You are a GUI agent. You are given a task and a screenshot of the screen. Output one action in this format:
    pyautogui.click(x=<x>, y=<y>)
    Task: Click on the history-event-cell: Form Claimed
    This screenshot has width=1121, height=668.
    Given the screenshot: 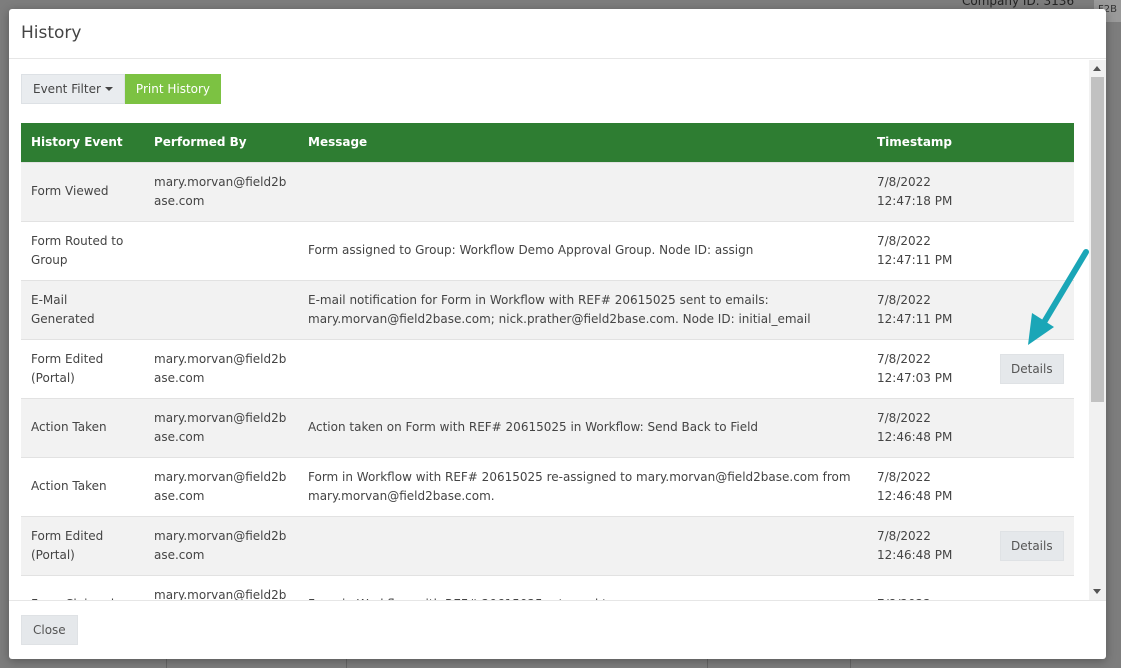 What is the action you would take?
    pyautogui.click(x=82, y=587)
    